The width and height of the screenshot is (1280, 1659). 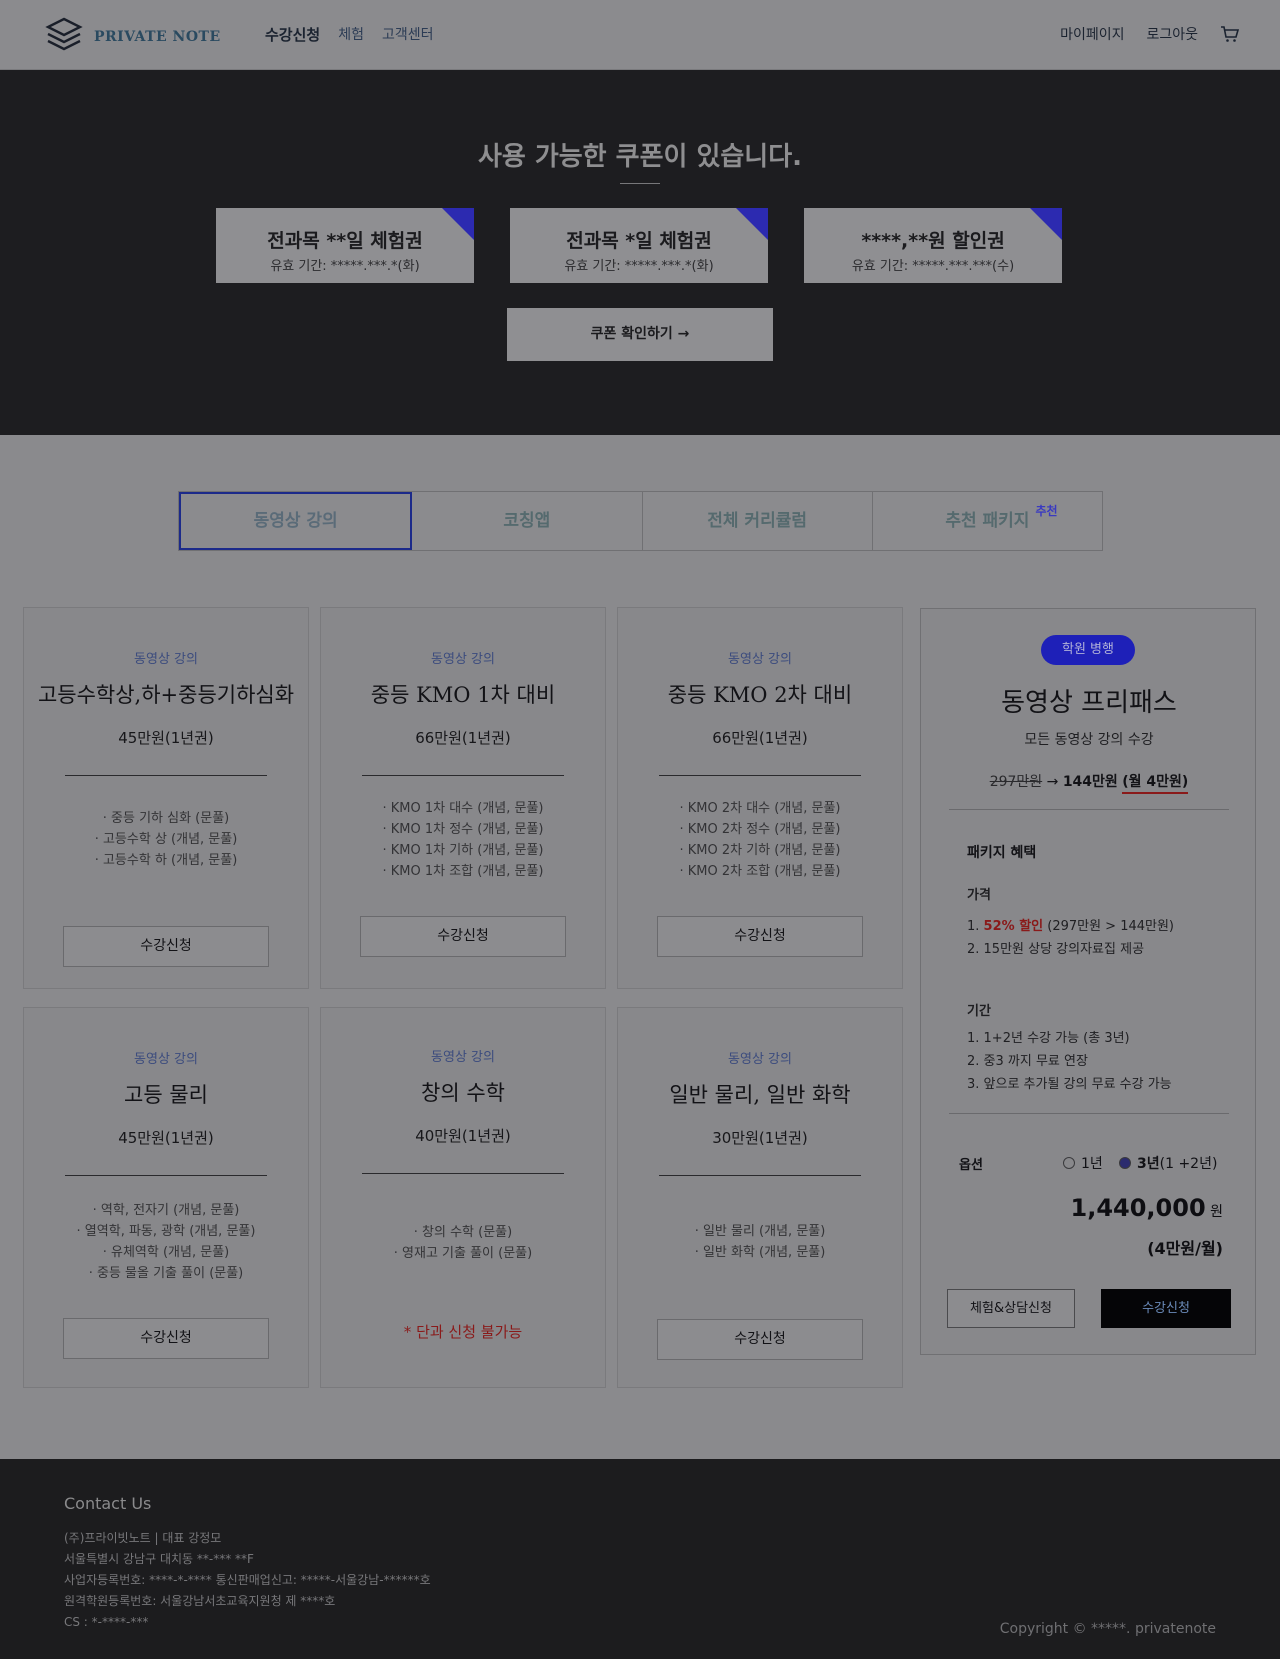 I want to click on period-heading: 기간, so click(x=979, y=1011).